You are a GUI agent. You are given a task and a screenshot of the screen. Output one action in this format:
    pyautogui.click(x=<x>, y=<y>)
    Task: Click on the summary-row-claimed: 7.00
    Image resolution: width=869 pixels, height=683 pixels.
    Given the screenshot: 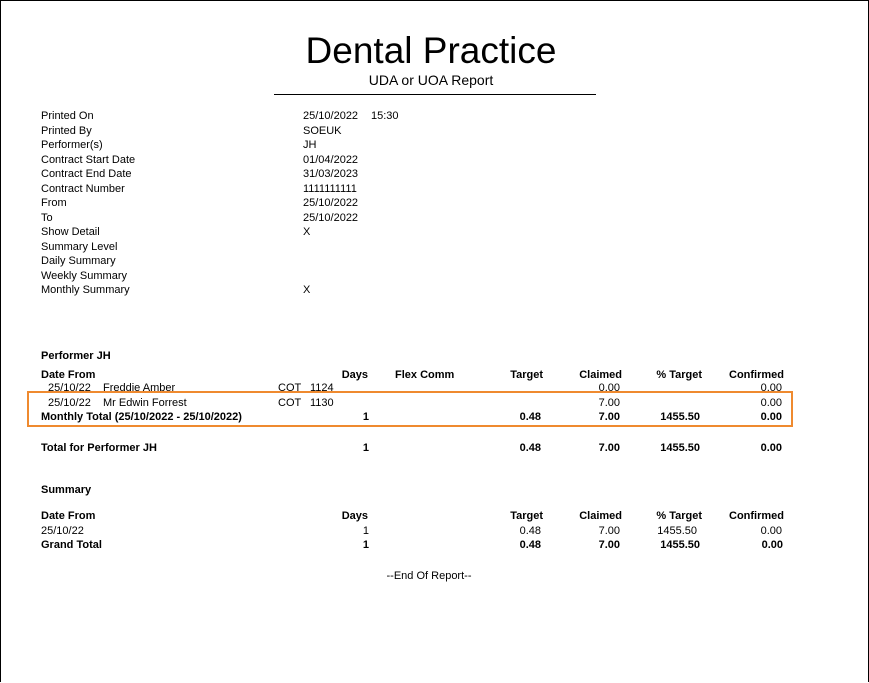 What is the action you would take?
    pyautogui.click(x=609, y=531)
    